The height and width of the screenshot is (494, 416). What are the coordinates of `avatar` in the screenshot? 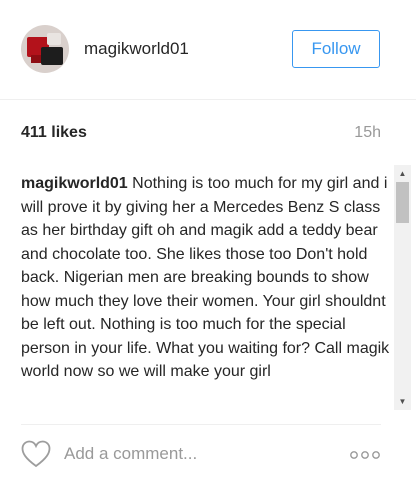 It's located at (45, 49).